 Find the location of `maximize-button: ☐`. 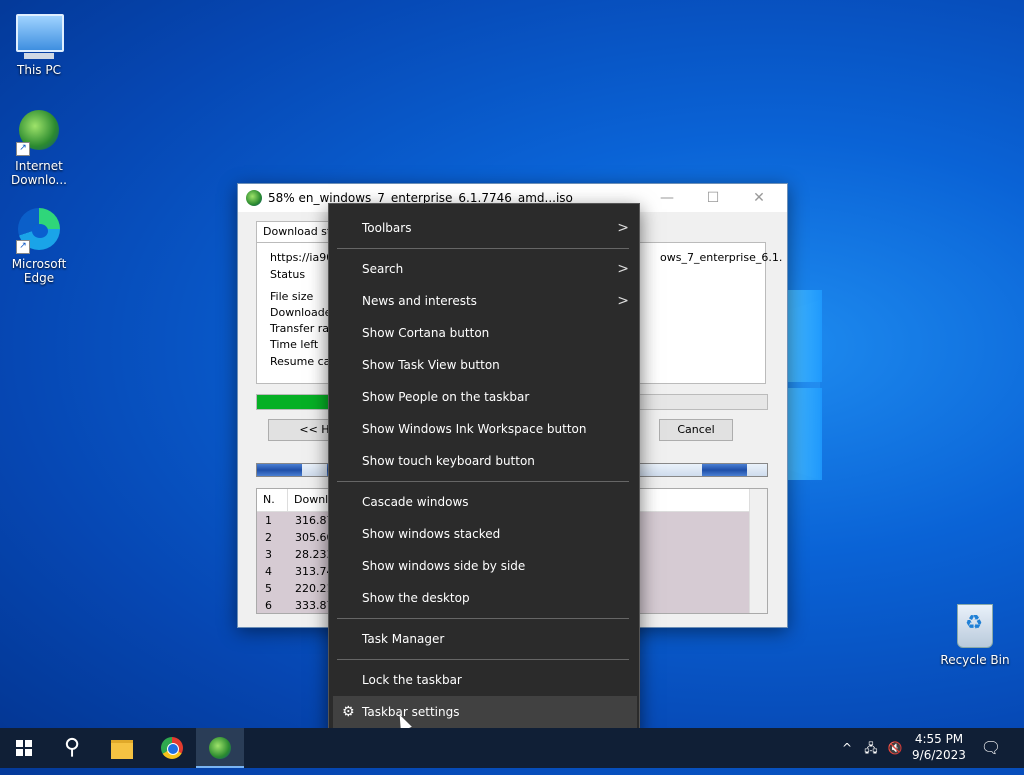

maximize-button: ☐ is located at coordinates (713, 198).